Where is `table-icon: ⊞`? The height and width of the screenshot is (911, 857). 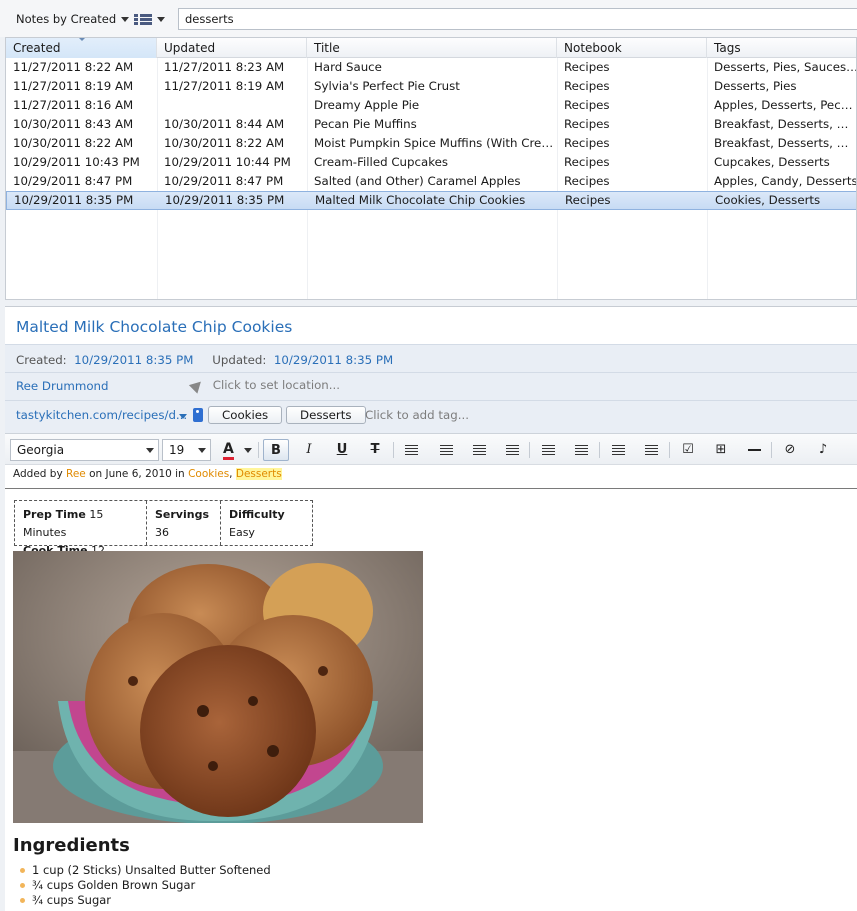
table-icon: ⊞ is located at coordinates (721, 449).